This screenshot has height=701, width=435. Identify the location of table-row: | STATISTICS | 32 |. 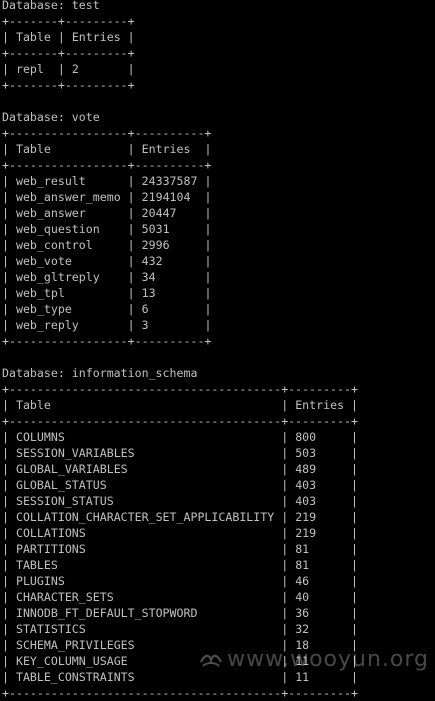
(180, 629).